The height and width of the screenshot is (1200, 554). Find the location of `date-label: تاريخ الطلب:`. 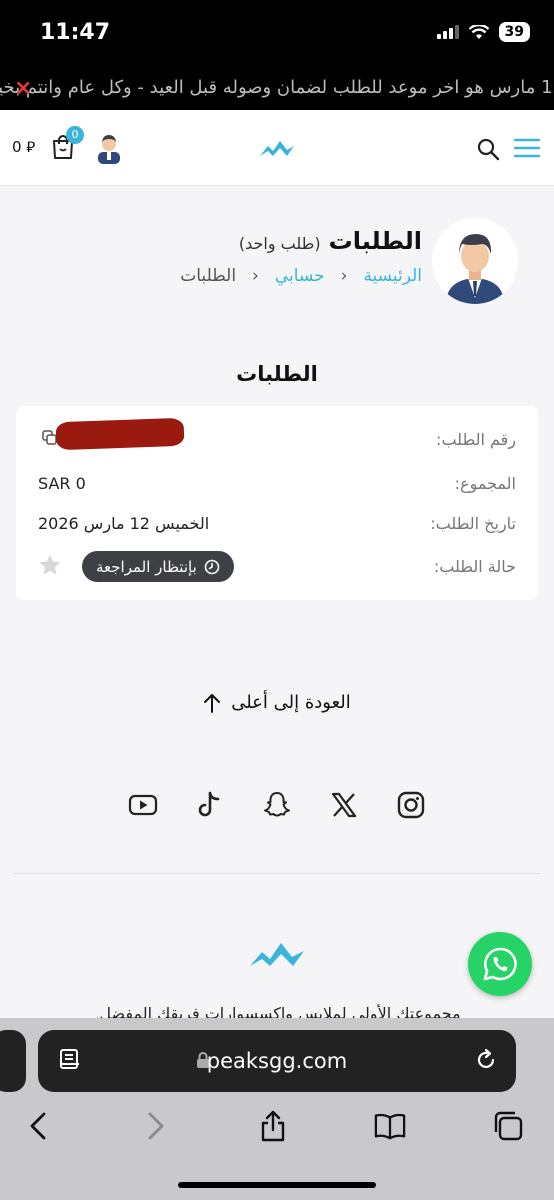

date-label: تاريخ الطلب: is located at coordinates (473, 523).